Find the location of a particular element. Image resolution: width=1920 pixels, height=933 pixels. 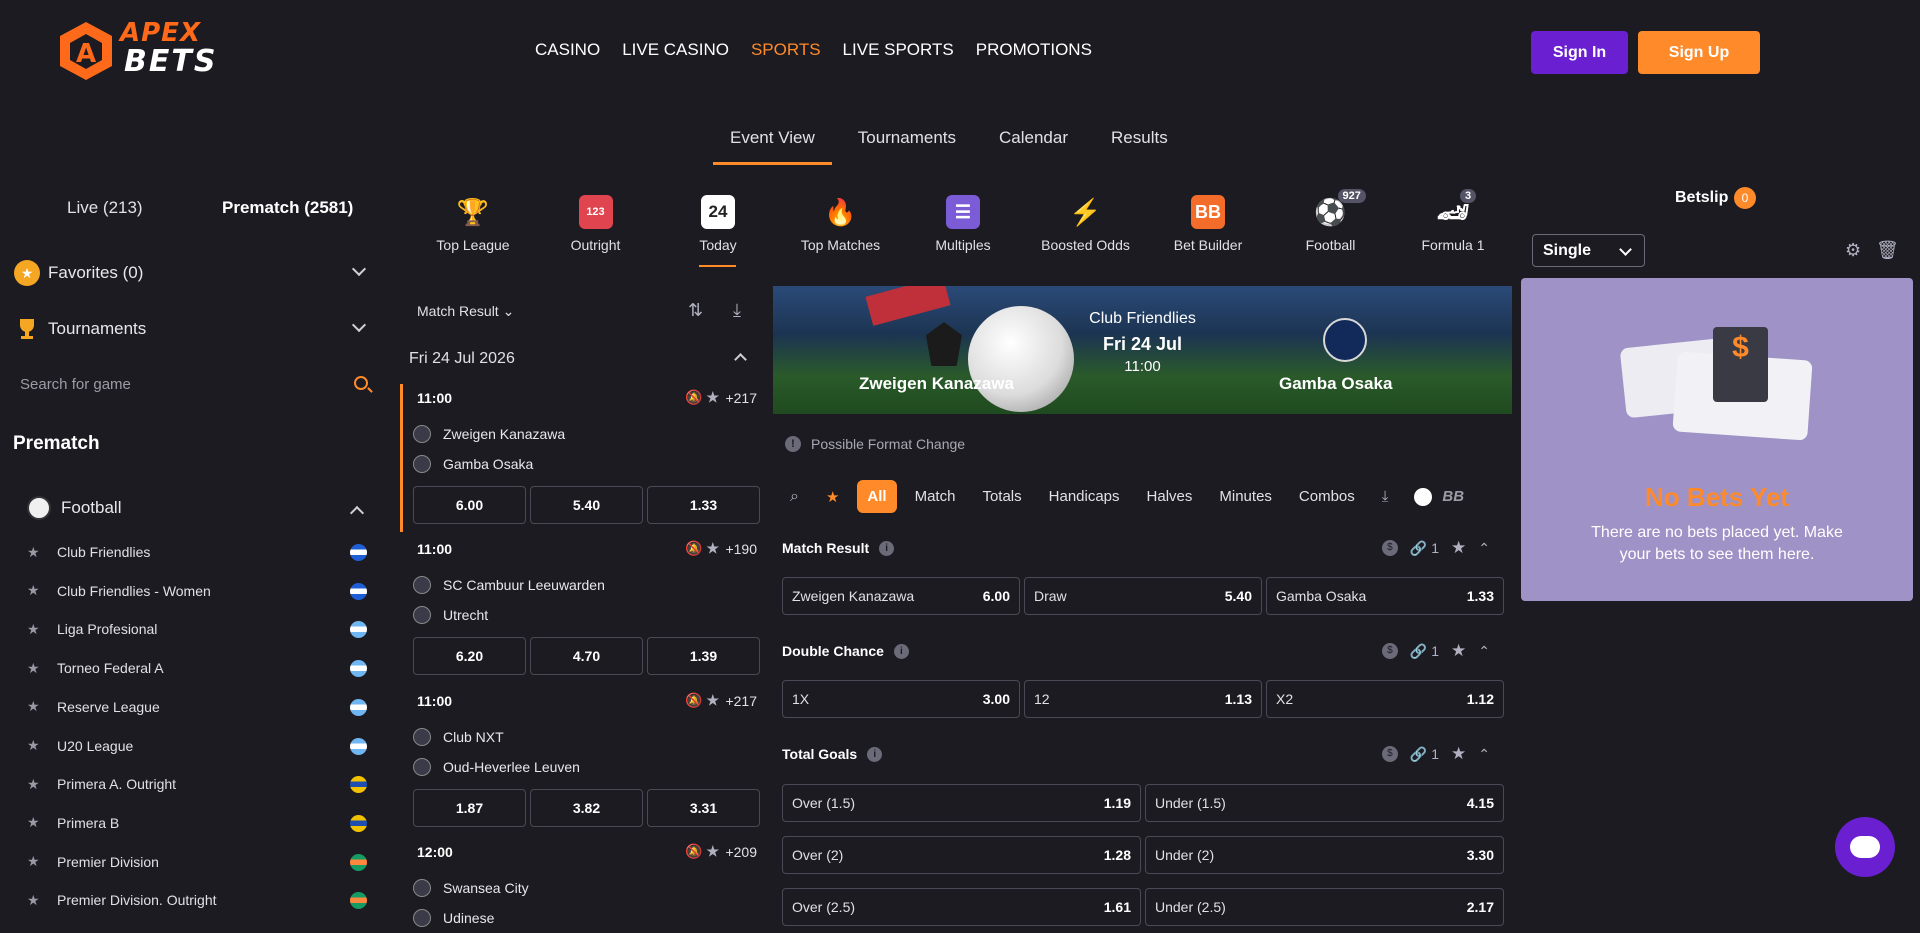

search-input: Search for game is located at coordinates (75, 384).